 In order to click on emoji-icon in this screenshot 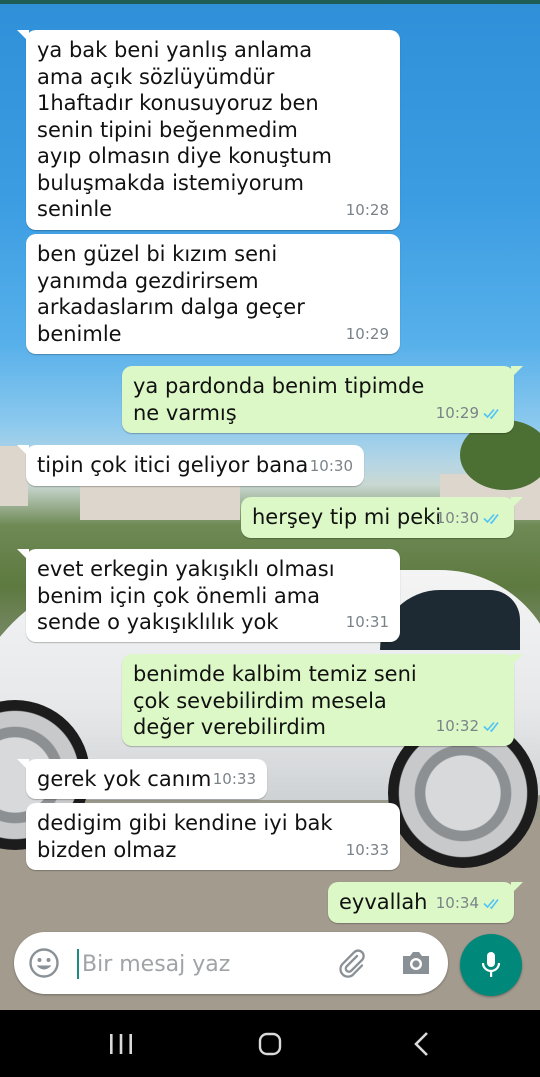, I will do `click(44, 963)`.